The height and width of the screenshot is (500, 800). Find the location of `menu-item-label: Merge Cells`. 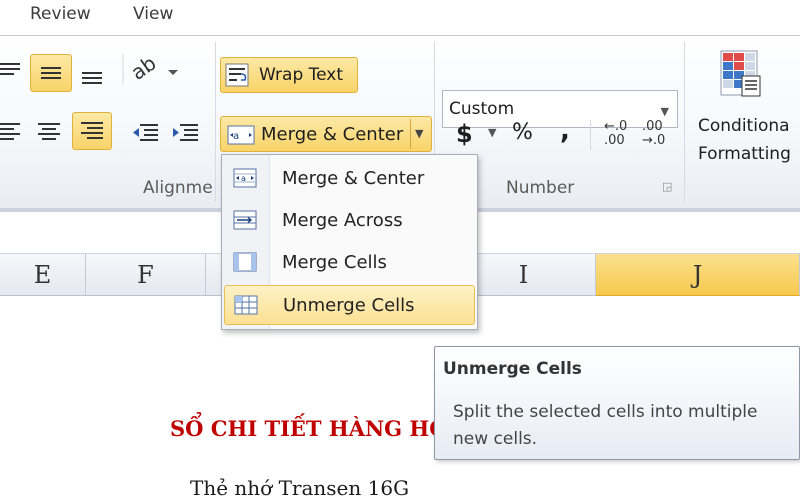

menu-item-label: Merge Cells is located at coordinates (334, 262).